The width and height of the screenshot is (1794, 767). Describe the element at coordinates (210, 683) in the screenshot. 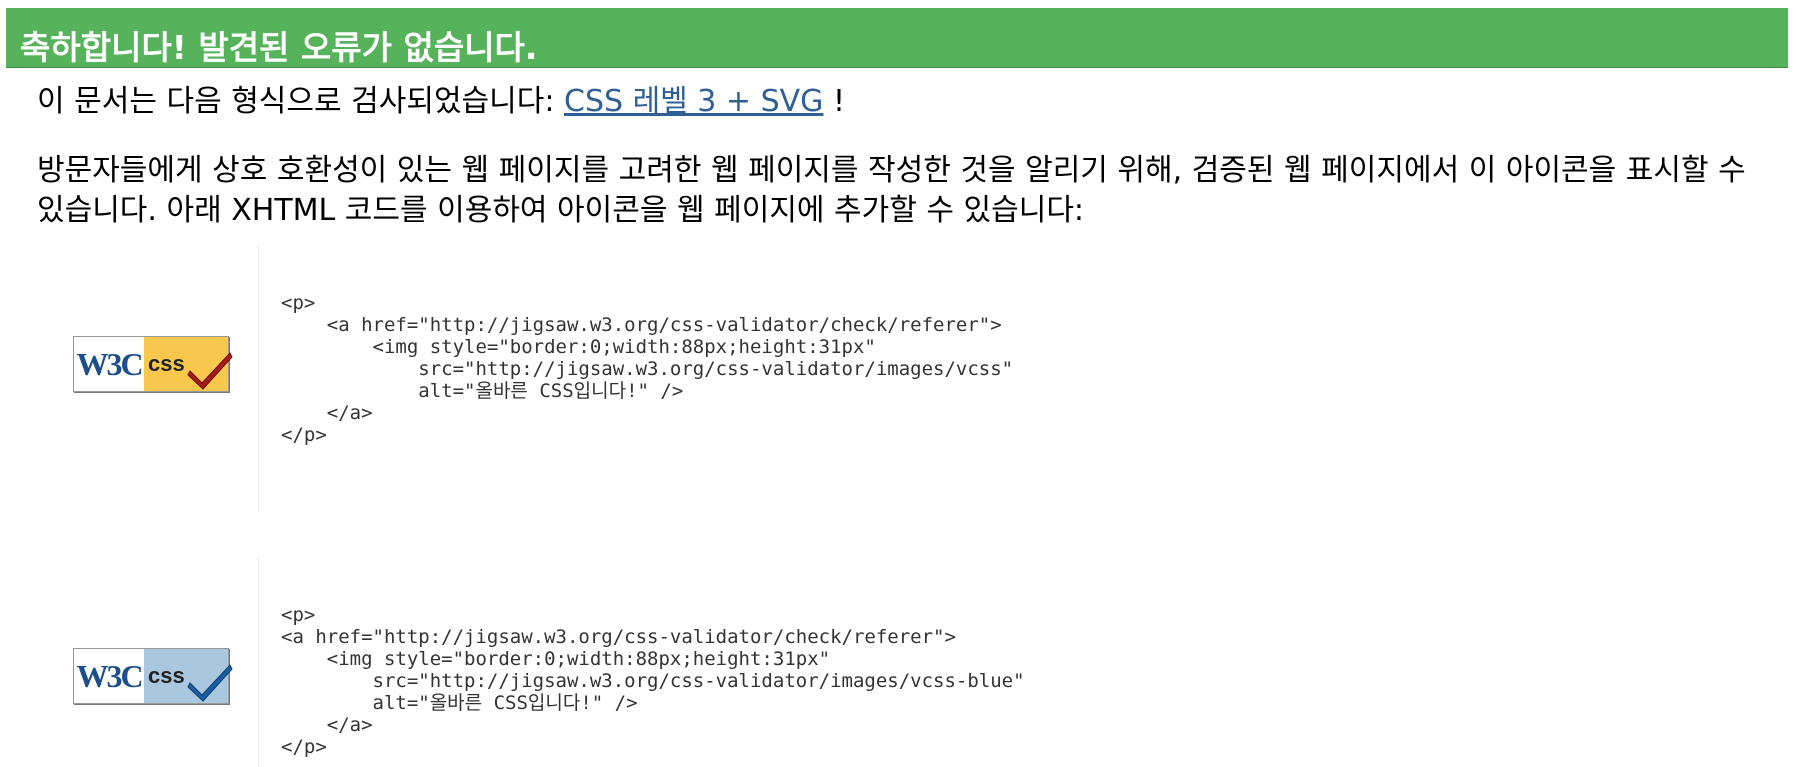

I see `checkmark-blue-icon` at that location.